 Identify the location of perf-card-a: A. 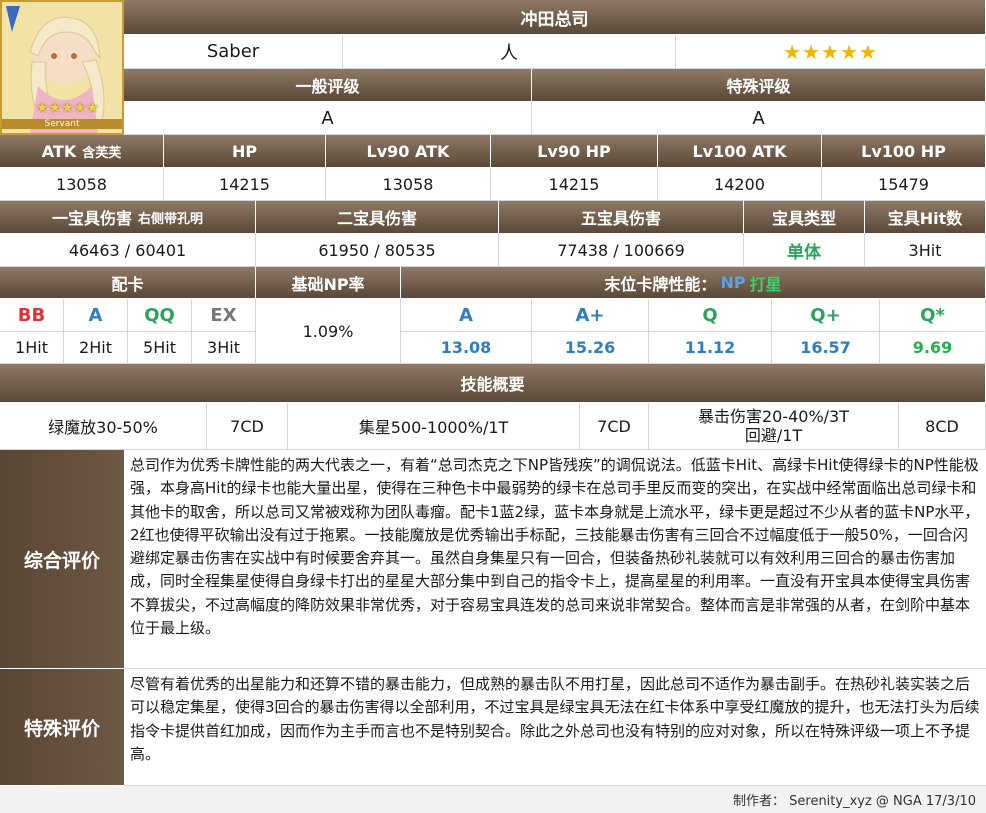
(466, 315).